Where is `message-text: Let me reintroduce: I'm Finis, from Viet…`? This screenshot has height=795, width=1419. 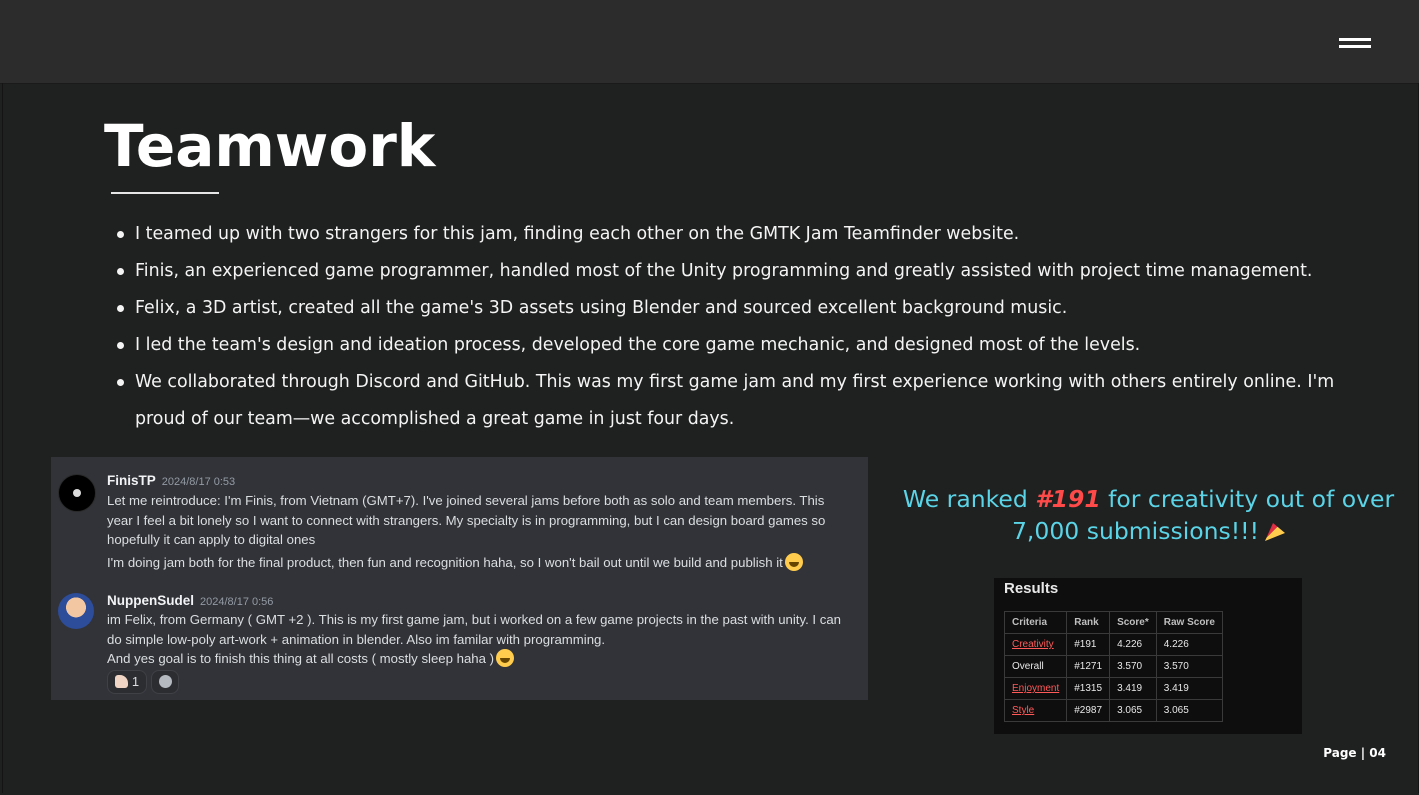
message-text: Let me reintroduce: I'm Finis, from Viet… is located at coordinates (466, 520).